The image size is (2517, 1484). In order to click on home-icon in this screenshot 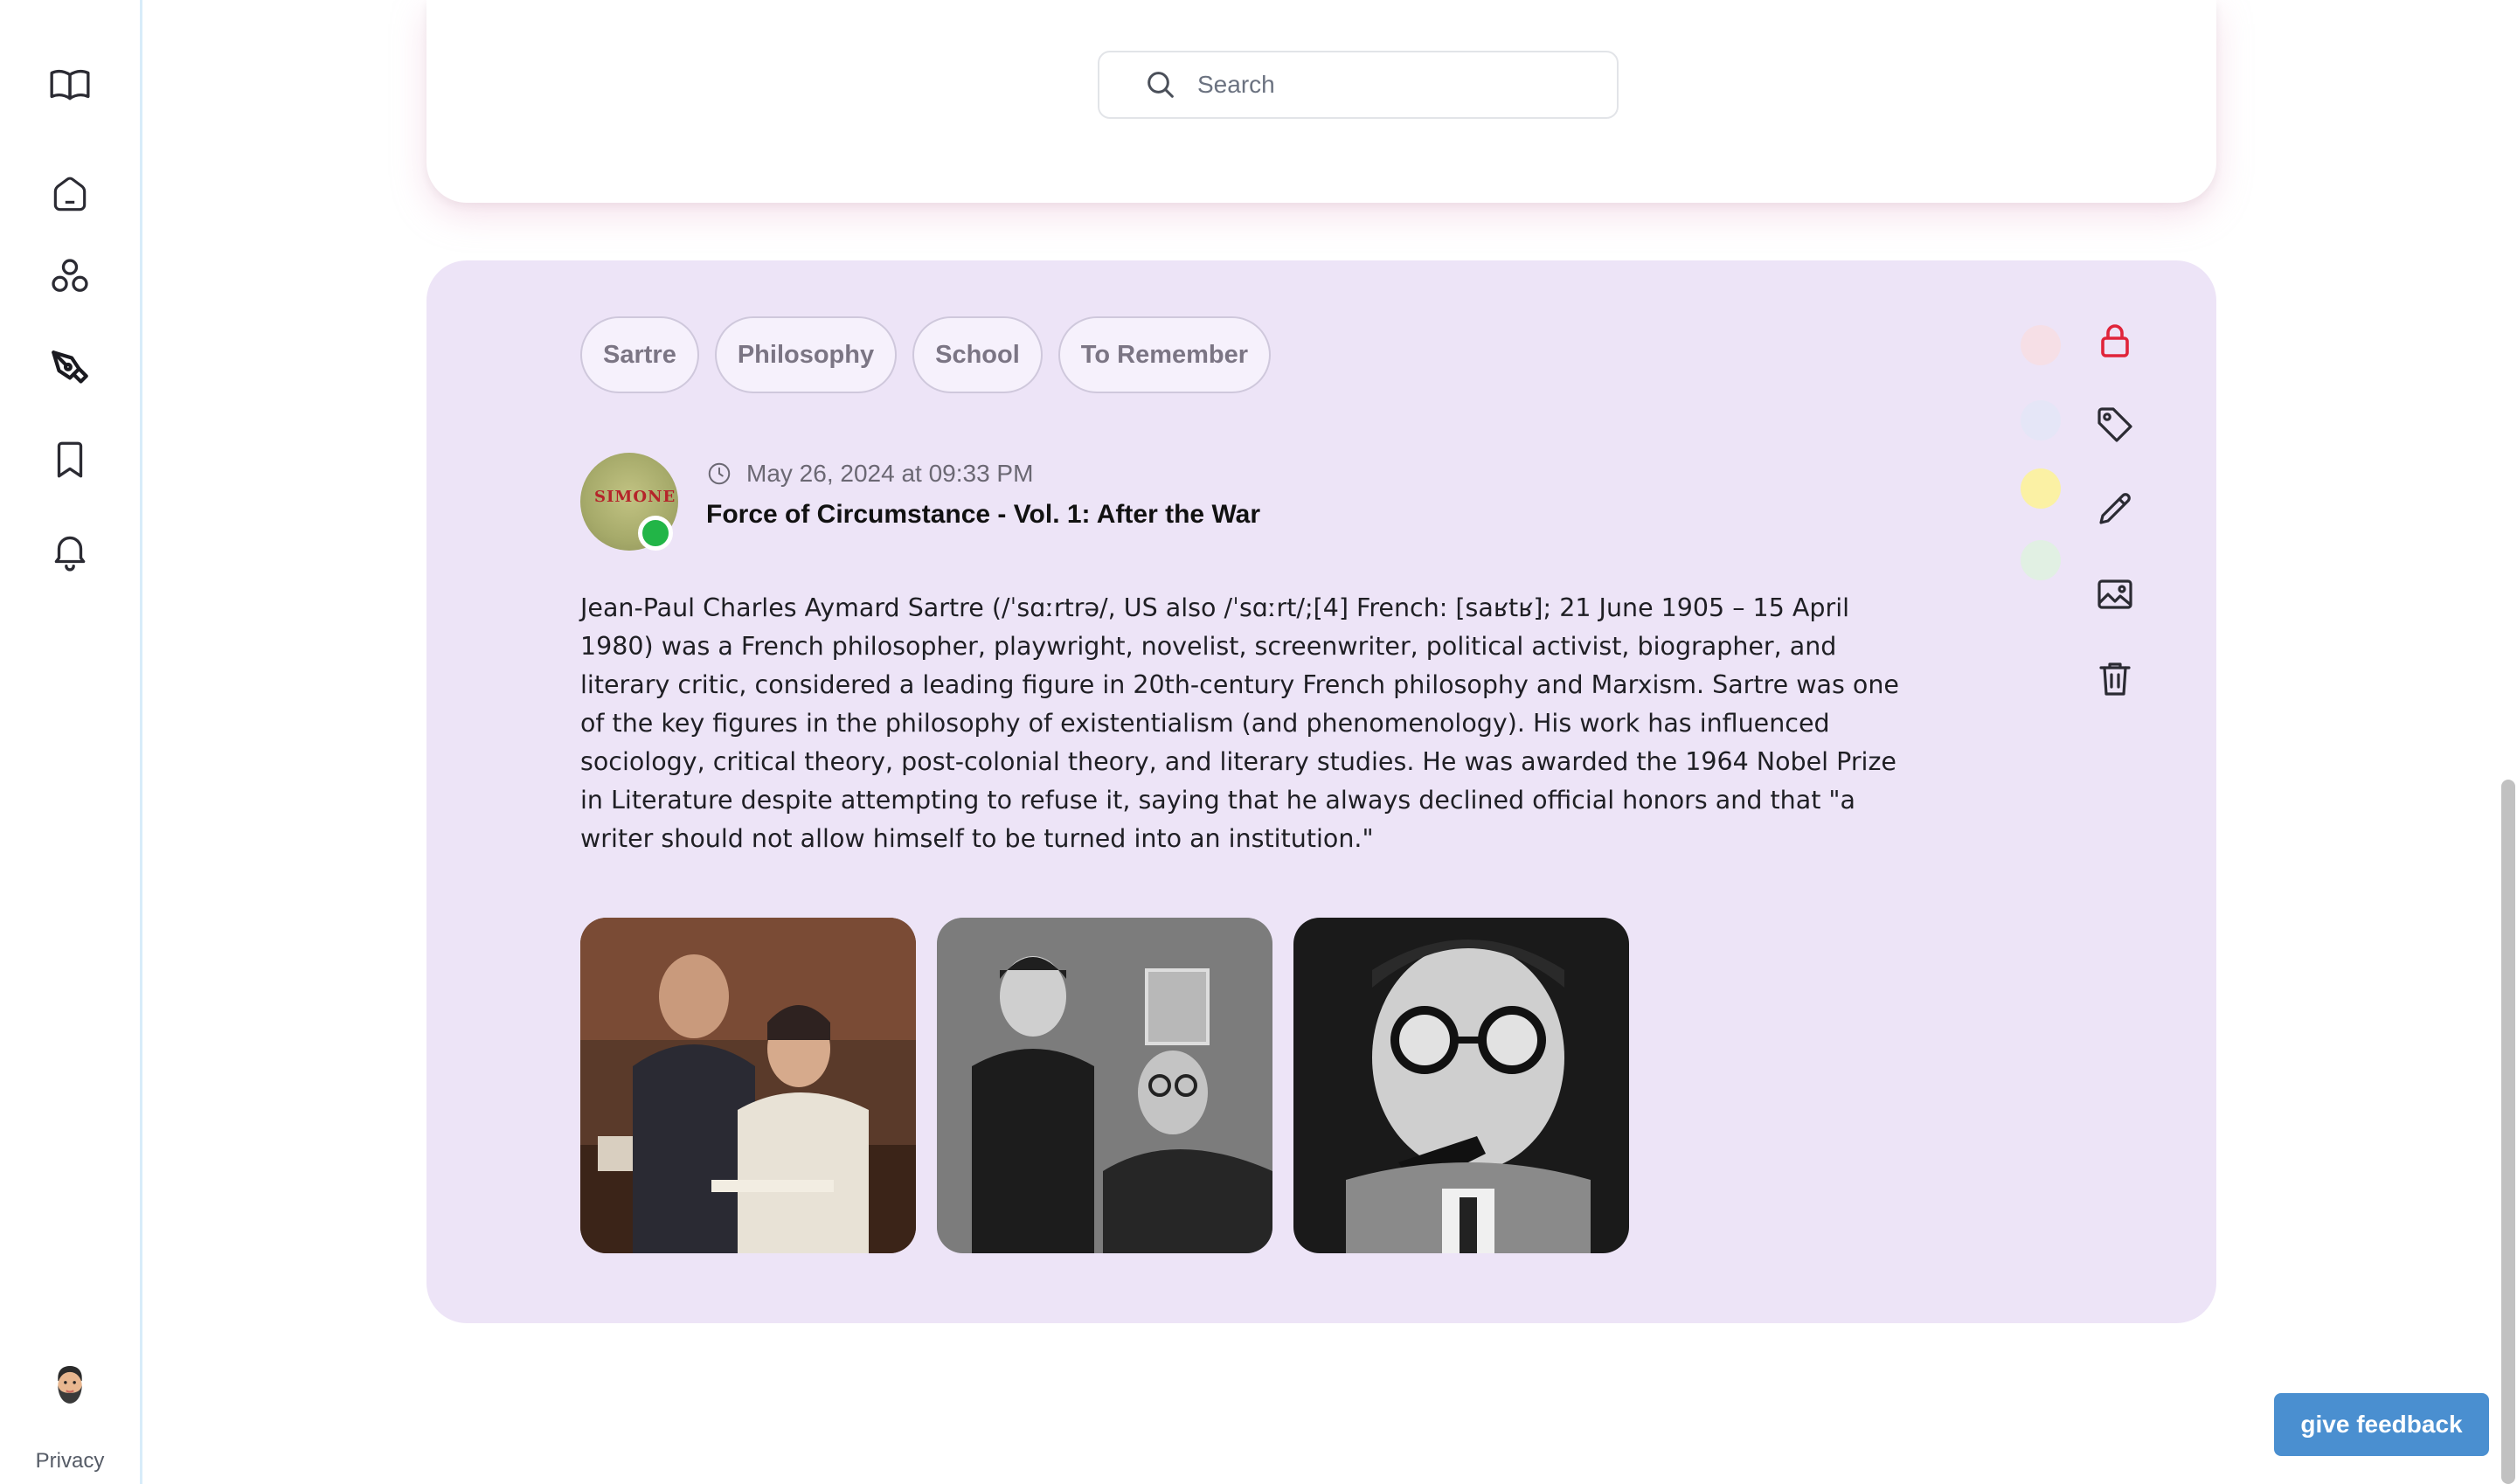, I will do `click(70, 194)`.